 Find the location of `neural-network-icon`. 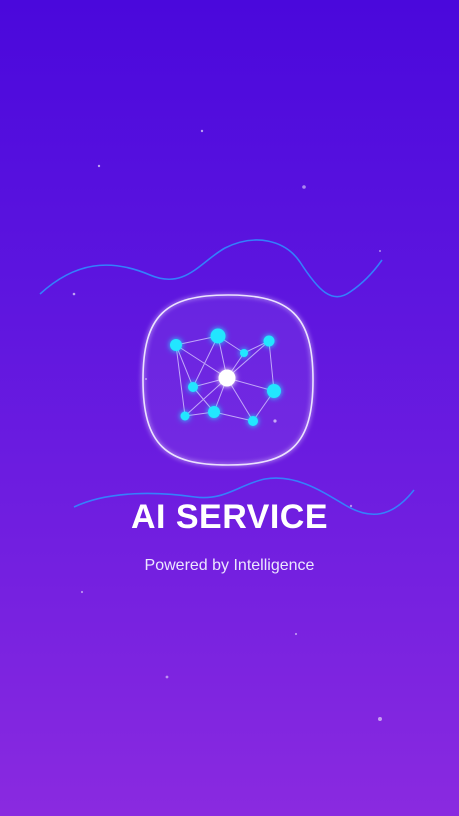

neural-network-icon is located at coordinates (228, 380).